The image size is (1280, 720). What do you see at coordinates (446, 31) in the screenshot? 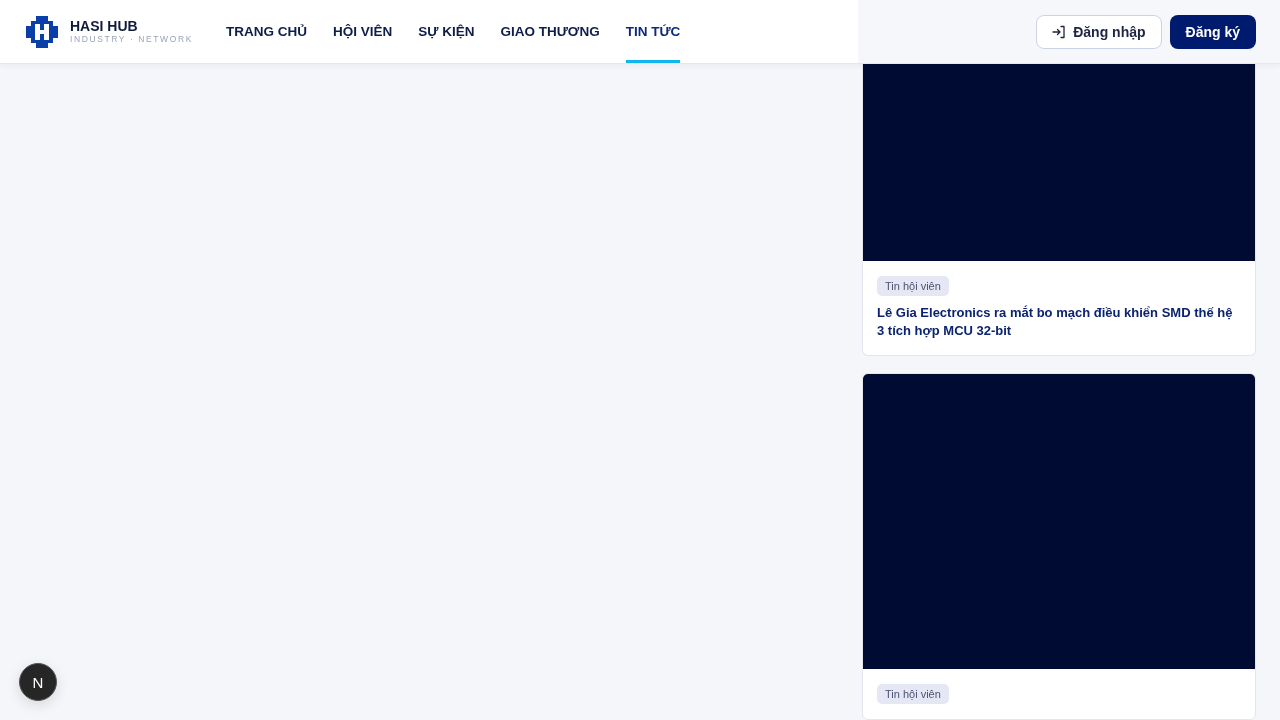
I see `nav-link: SỰ KIỆN` at bounding box center [446, 31].